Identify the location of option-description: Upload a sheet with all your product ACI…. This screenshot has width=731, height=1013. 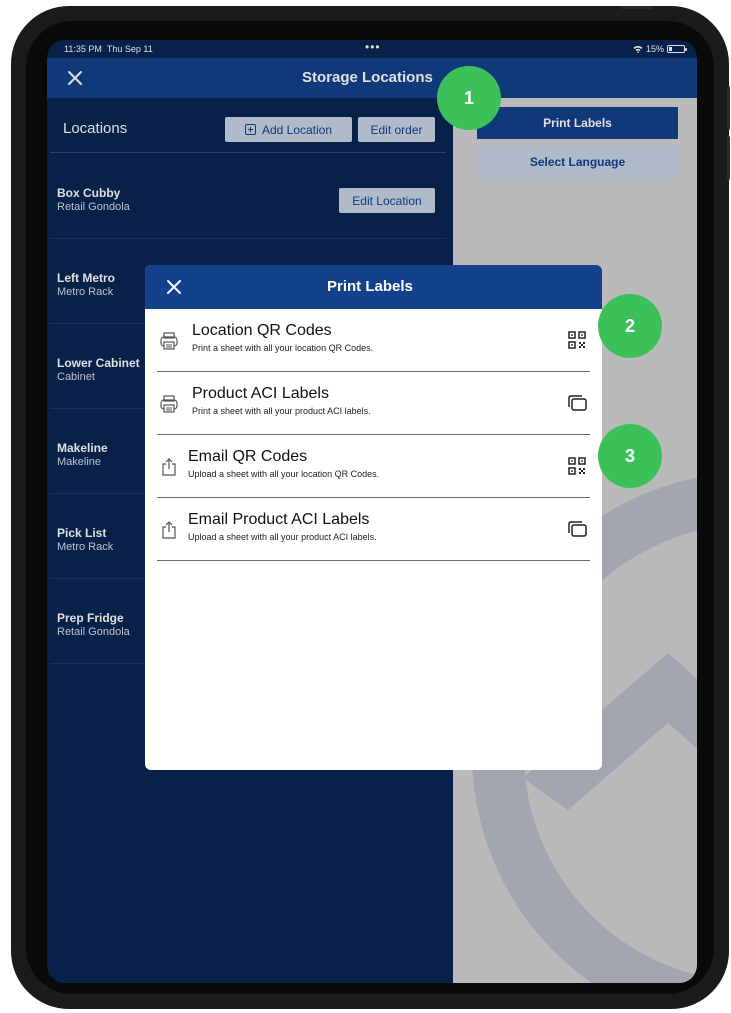
(282, 537).